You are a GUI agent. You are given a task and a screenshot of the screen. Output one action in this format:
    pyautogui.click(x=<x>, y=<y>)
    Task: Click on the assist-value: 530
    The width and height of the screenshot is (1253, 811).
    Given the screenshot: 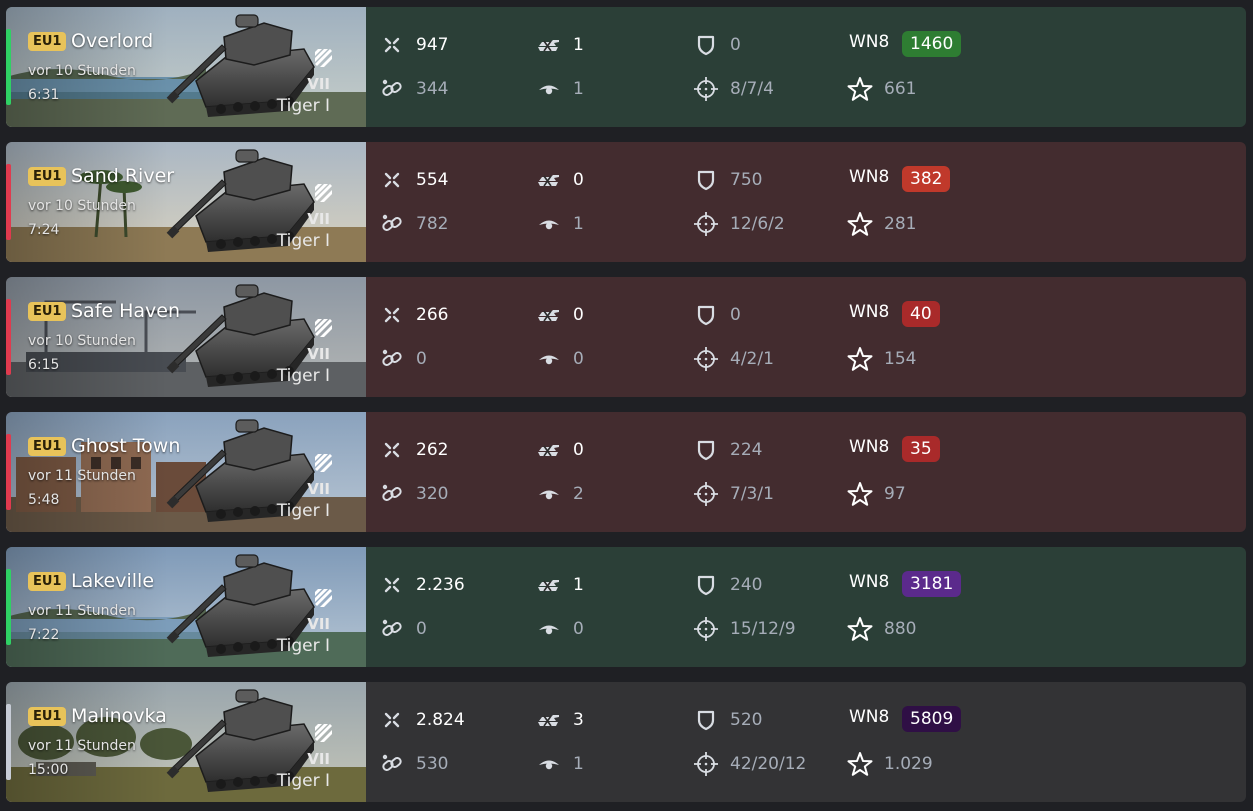 What is the action you would take?
    pyautogui.click(x=432, y=764)
    